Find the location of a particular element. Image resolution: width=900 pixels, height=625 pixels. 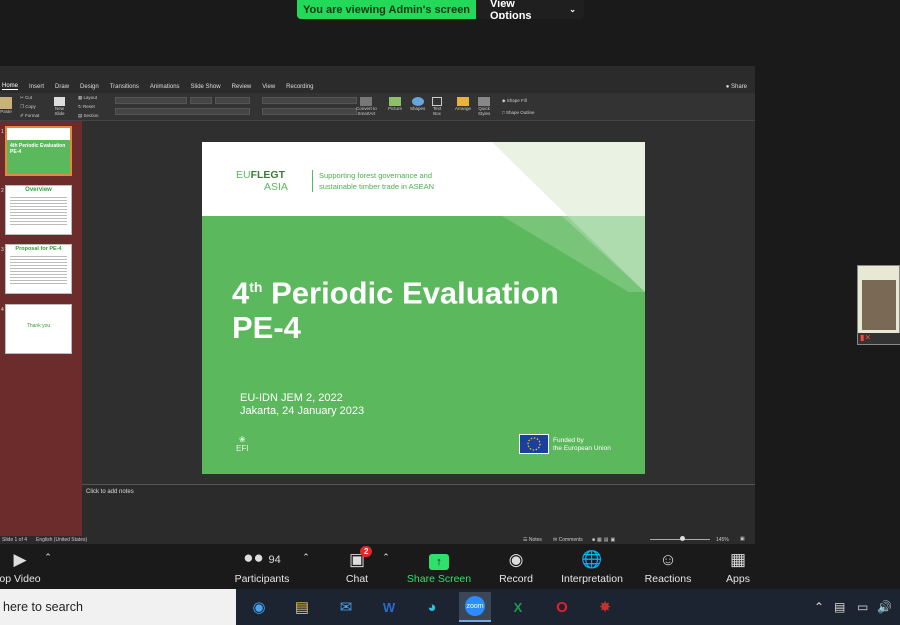

zoom-icon: zoom is located at coordinates (475, 607).